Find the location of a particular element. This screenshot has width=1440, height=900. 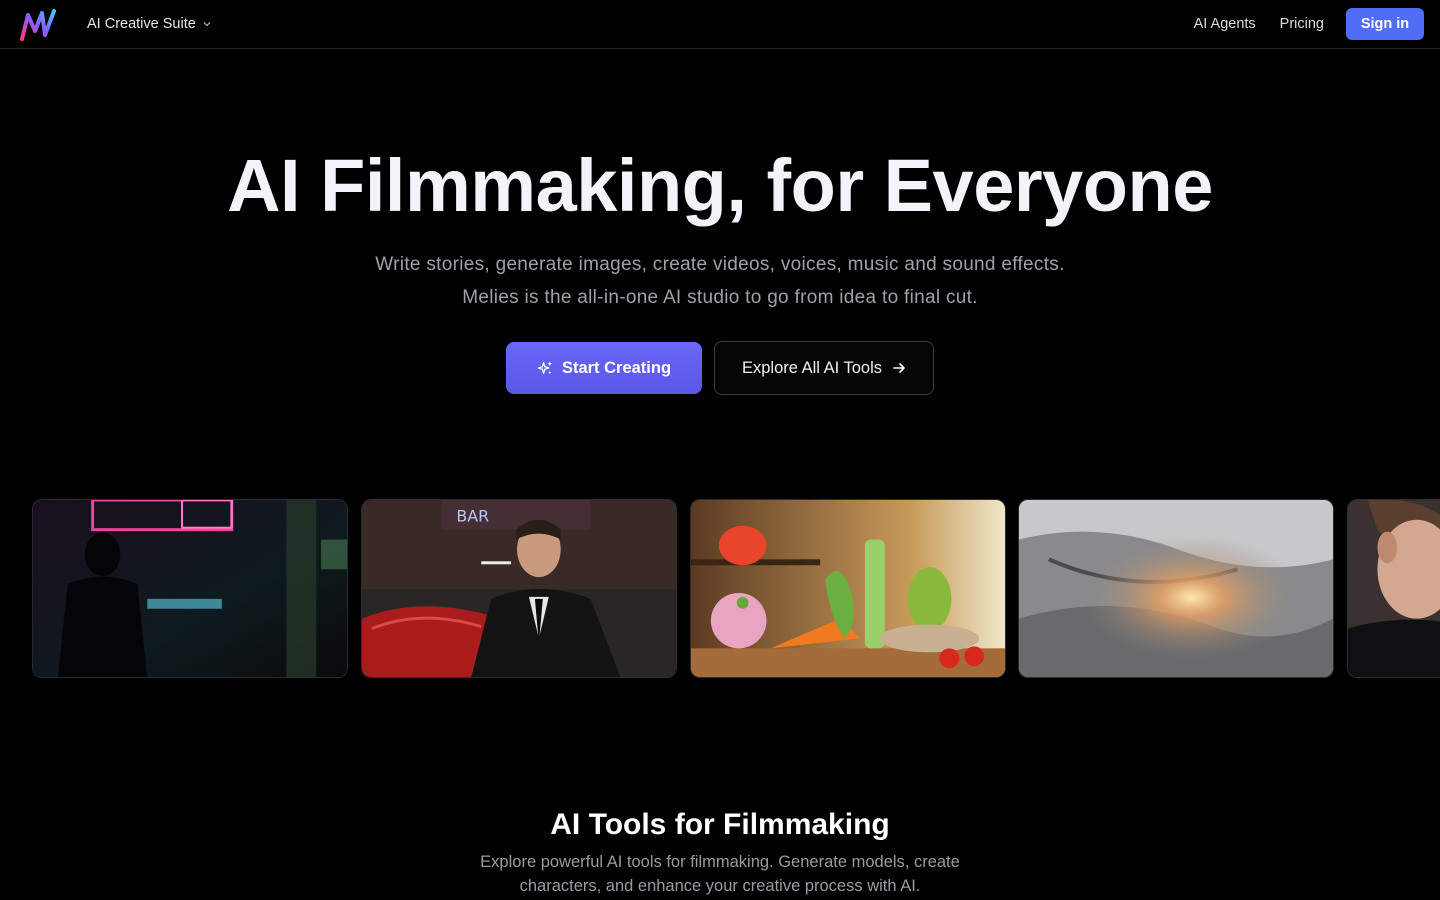

gallery-video-neon-street is located at coordinates (190, 588).